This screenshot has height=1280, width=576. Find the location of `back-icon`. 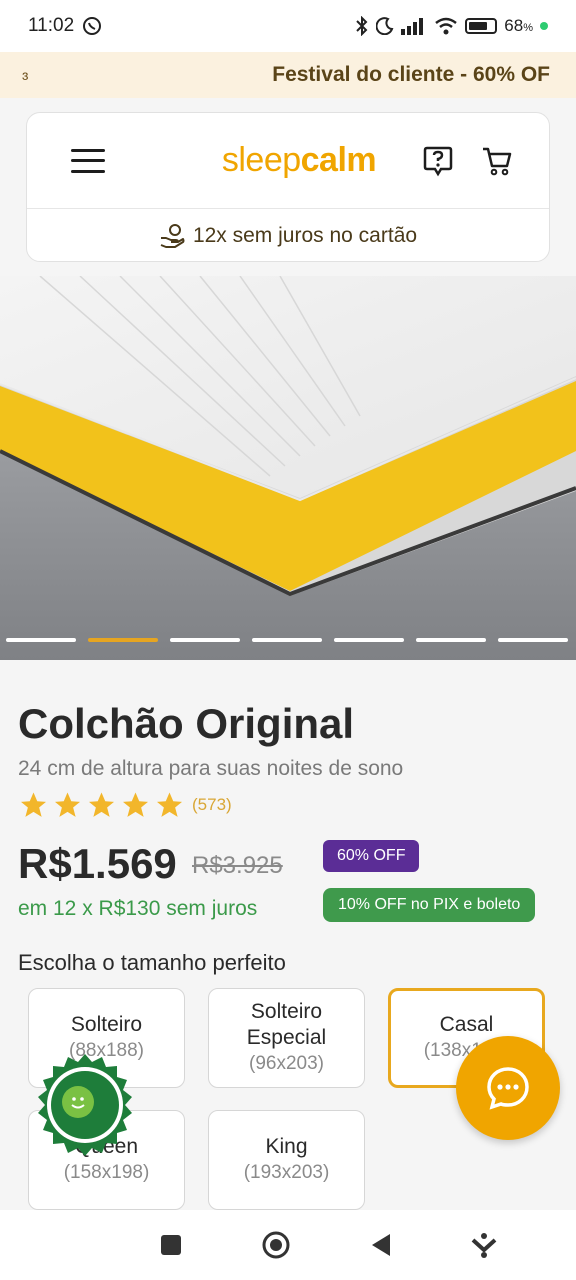

back-icon is located at coordinates (381, 1245).